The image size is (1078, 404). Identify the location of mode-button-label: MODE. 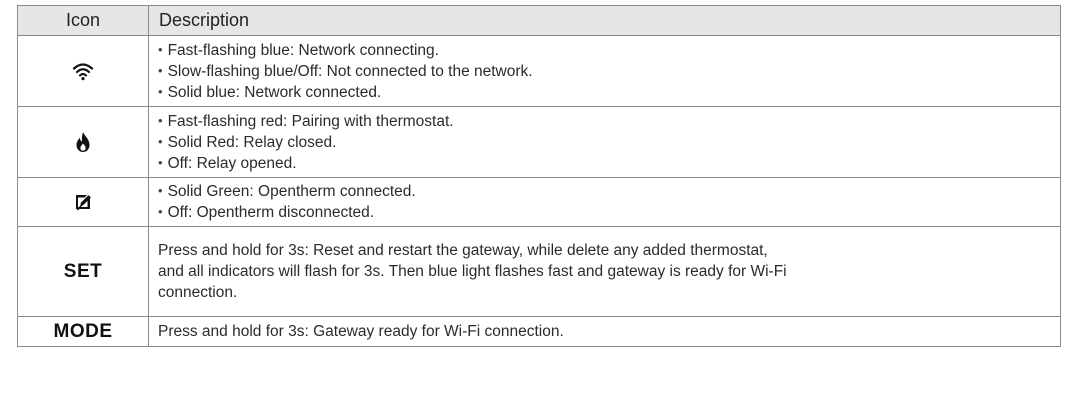
(83, 331).